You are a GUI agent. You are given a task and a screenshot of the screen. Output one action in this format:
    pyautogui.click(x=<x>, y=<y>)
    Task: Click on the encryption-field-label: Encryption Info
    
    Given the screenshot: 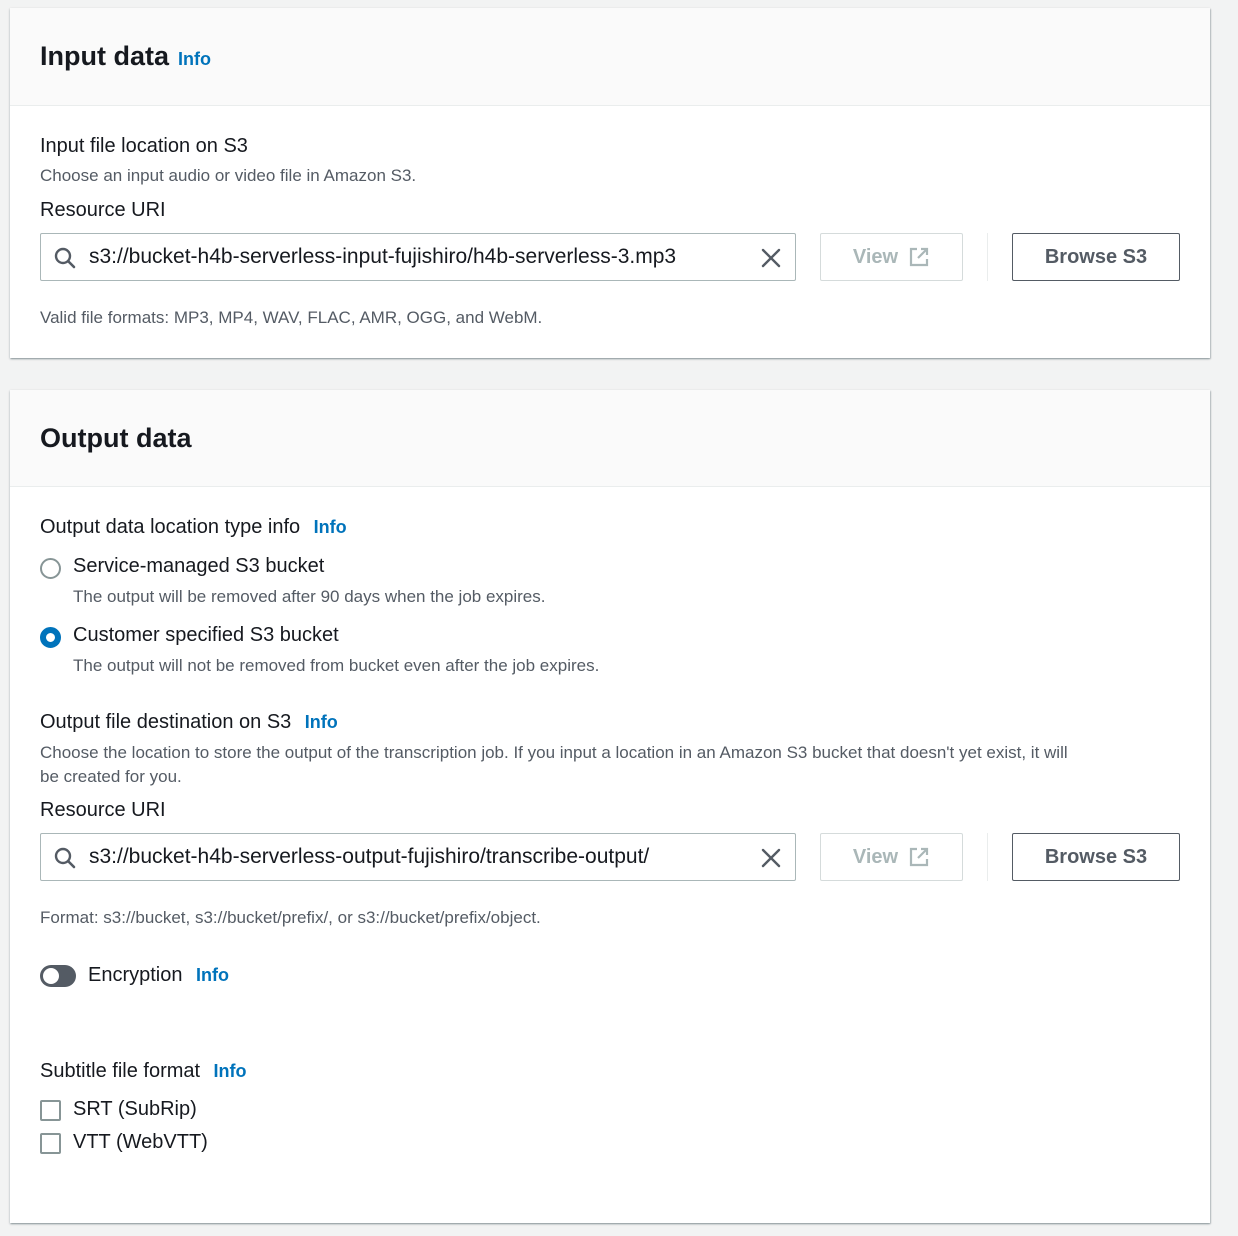 What is the action you would take?
    pyautogui.click(x=158, y=975)
    